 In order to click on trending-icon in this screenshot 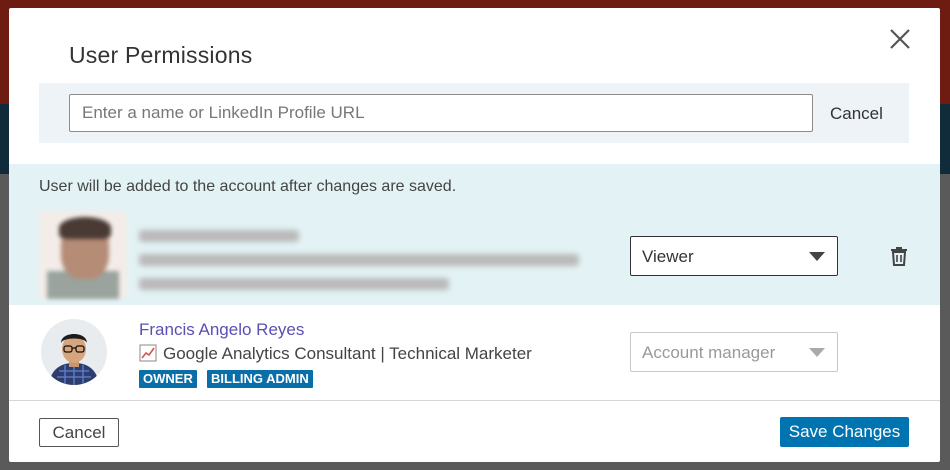, I will do `click(148, 353)`.